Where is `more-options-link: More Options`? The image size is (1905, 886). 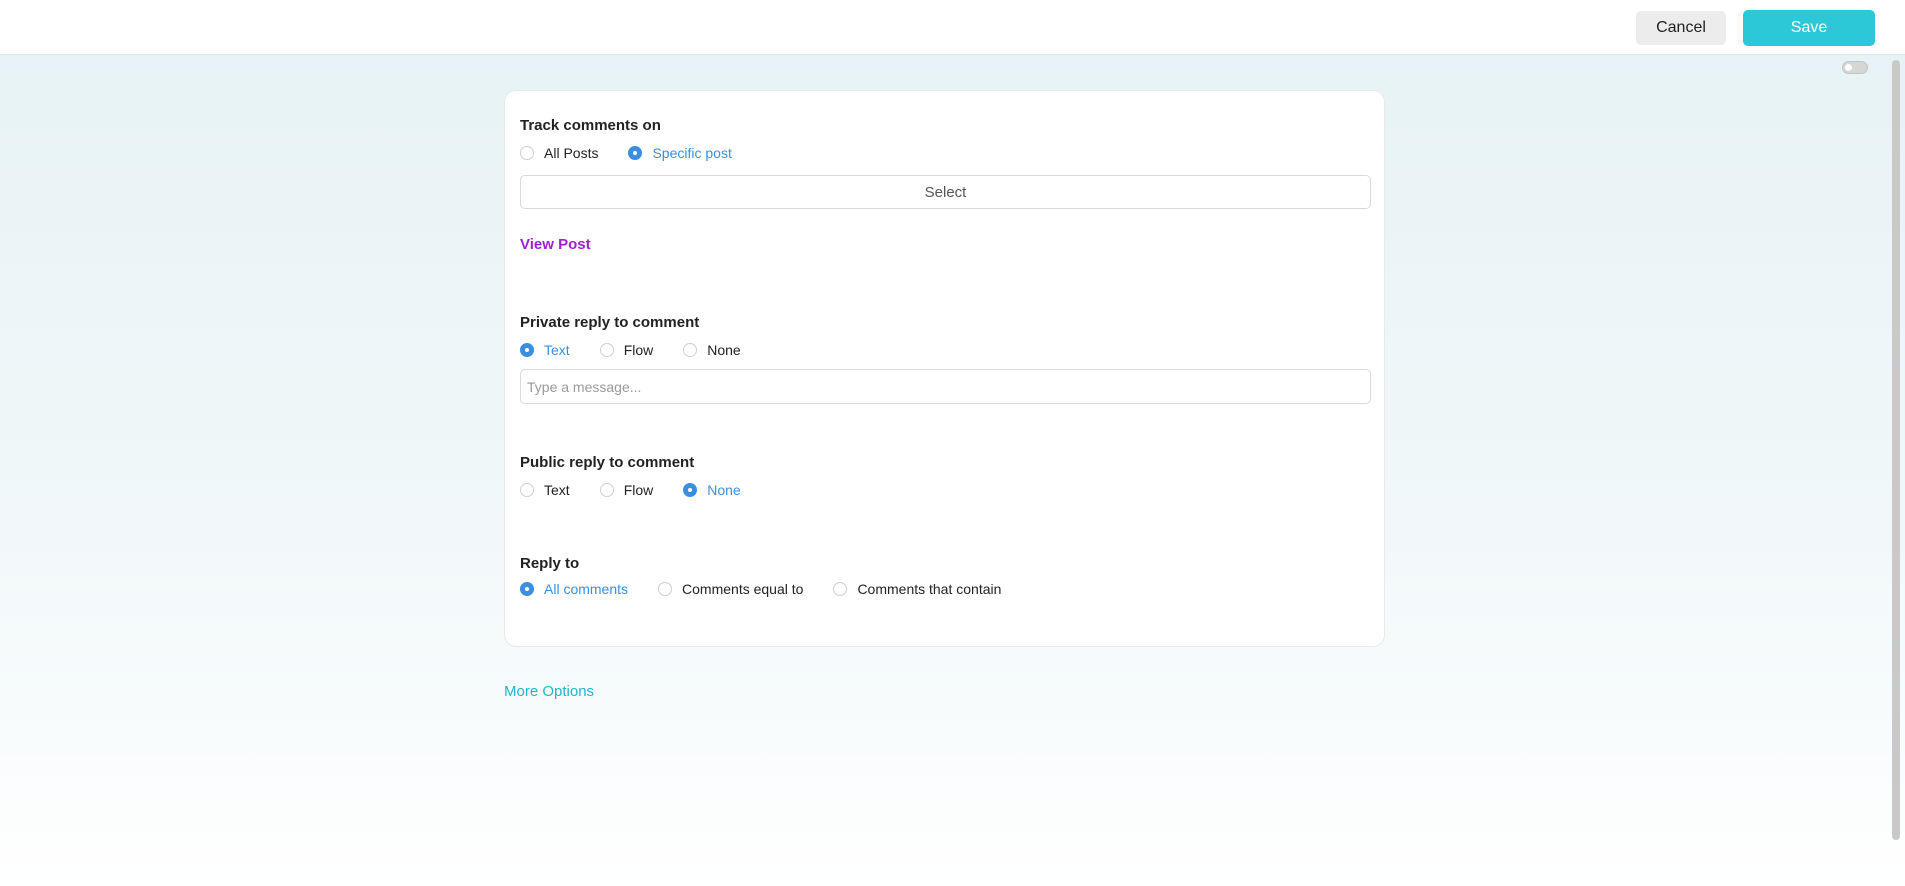 more-options-link: More Options is located at coordinates (549, 691).